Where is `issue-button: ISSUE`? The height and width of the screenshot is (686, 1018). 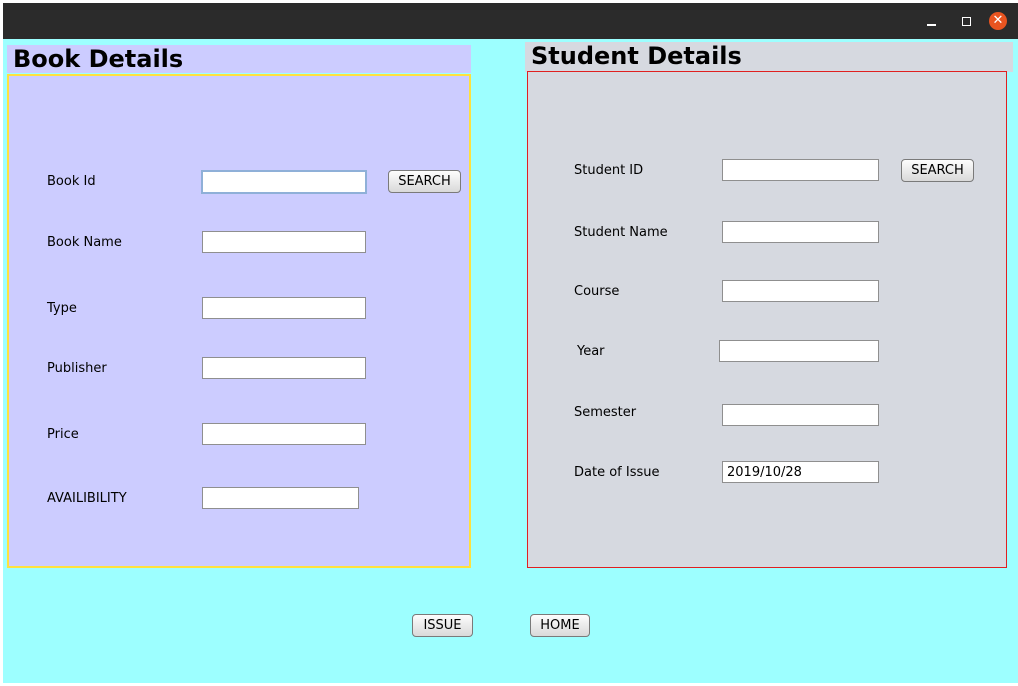 issue-button: ISSUE is located at coordinates (442, 625).